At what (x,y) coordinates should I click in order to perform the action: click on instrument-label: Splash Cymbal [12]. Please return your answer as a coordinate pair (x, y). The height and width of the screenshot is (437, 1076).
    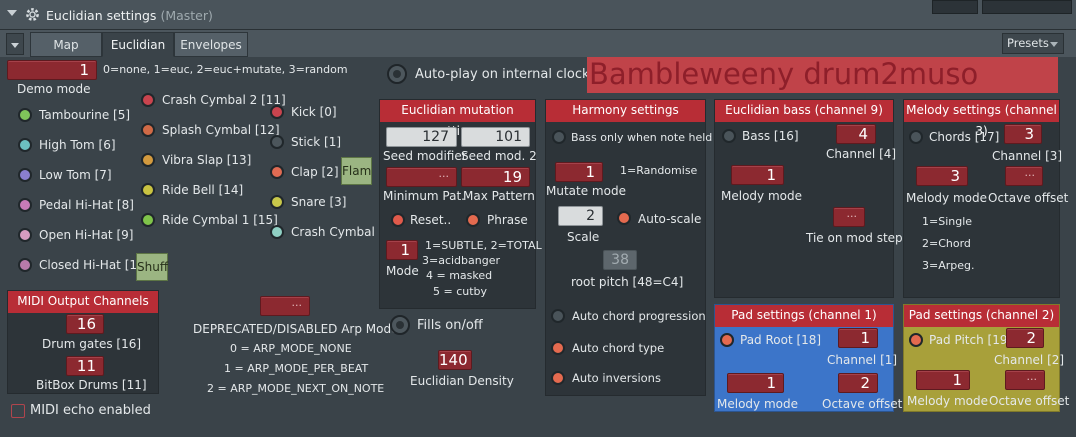
    Looking at the image, I should click on (221, 130).